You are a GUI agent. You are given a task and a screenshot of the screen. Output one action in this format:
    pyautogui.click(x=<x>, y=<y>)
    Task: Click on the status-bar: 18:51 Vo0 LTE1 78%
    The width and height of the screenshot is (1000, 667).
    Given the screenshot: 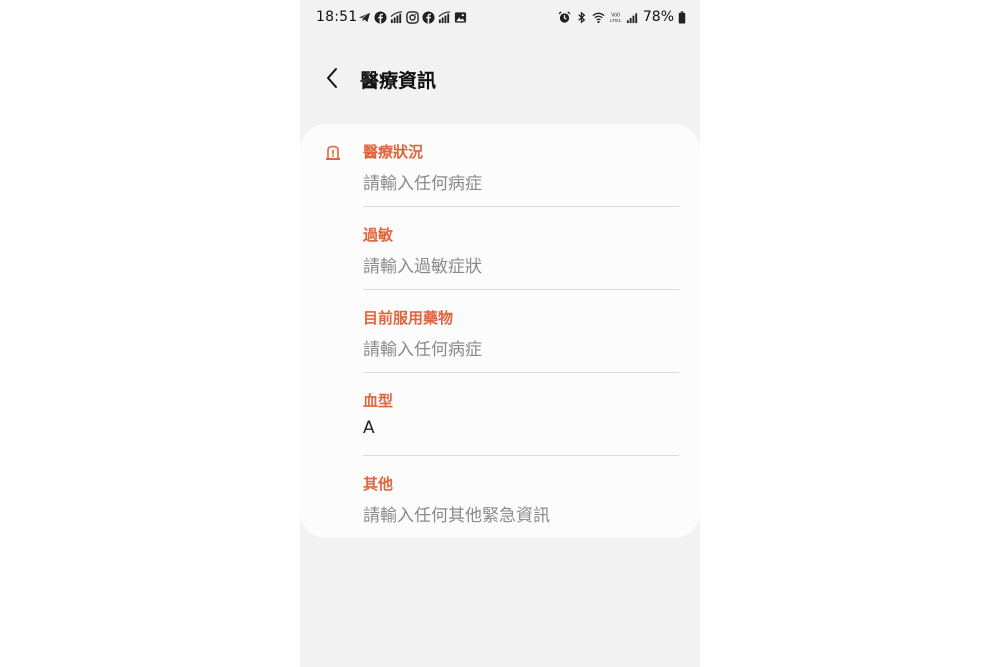 What is the action you would take?
    pyautogui.click(x=500, y=17)
    